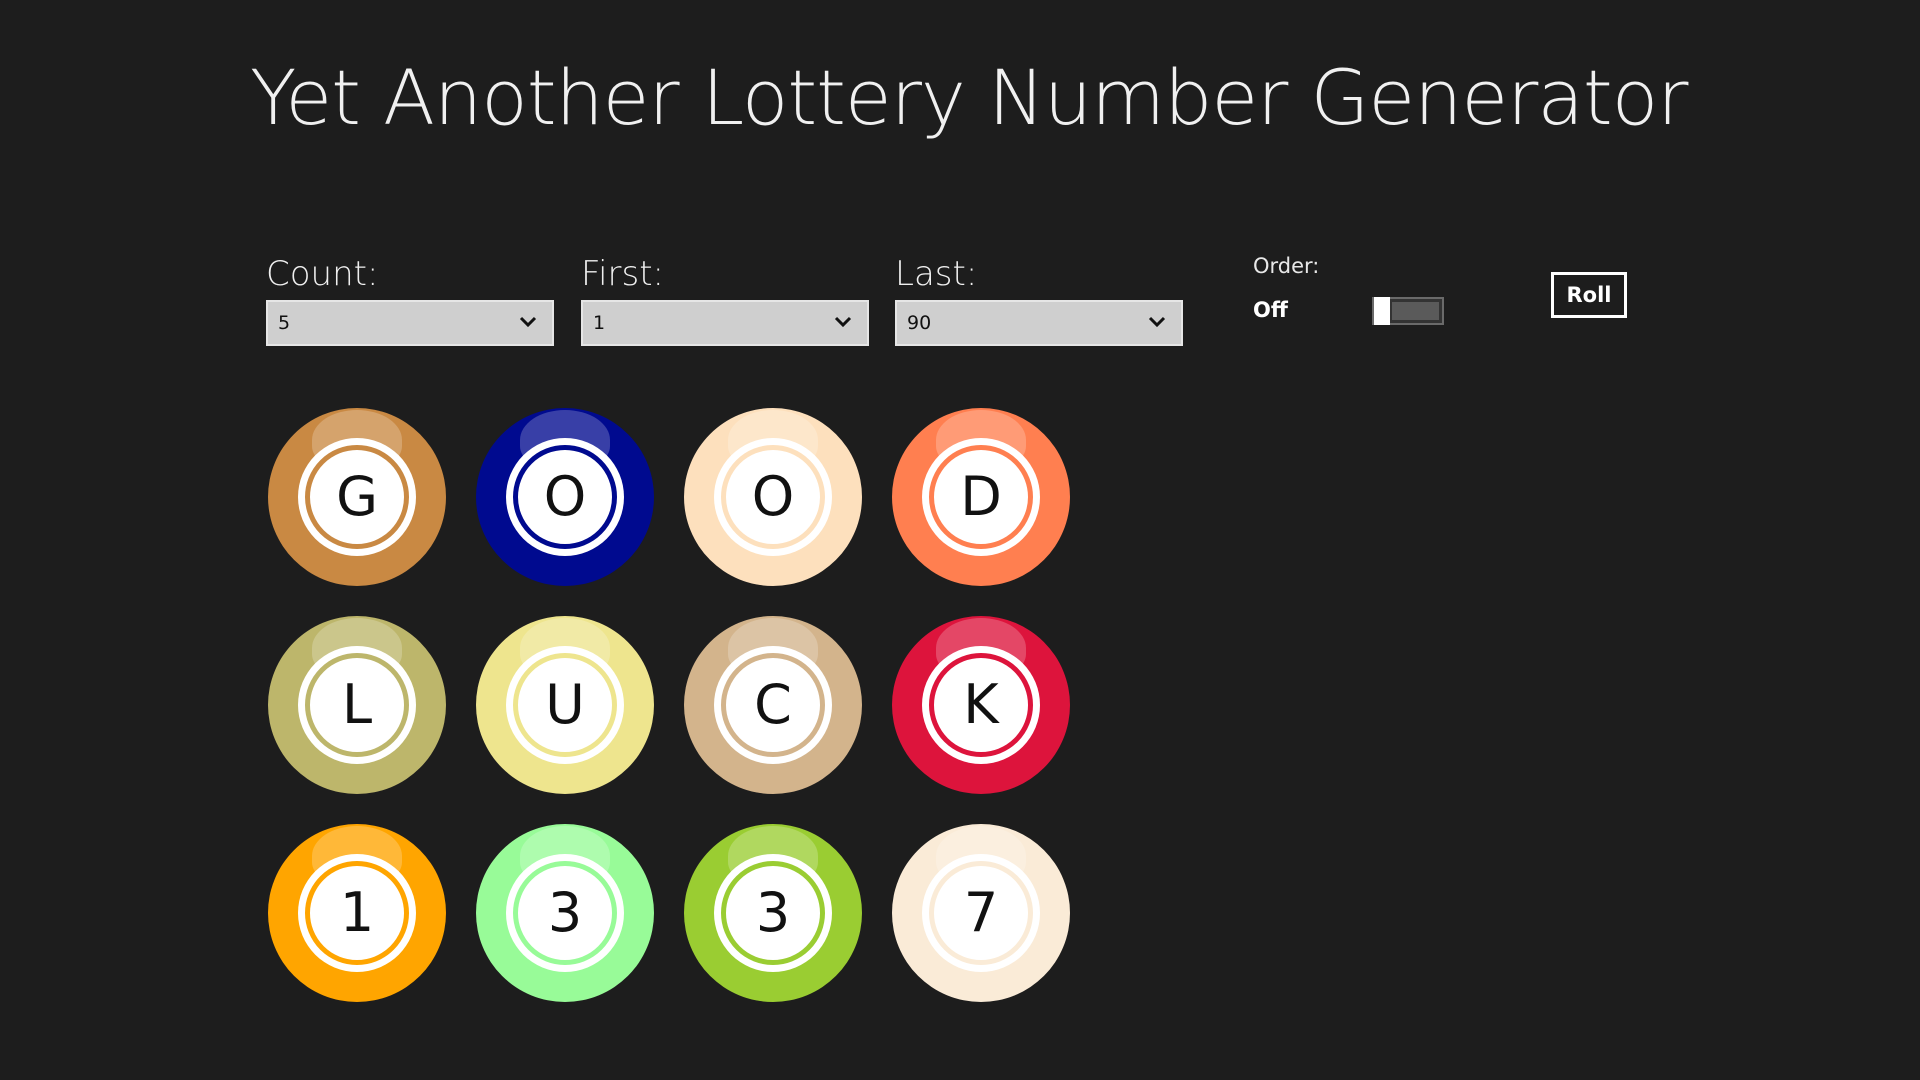 Image resolution: width=1920 pixels, height=1080 pixels. I want to click on ball-glyph: U, so click(565, 704).